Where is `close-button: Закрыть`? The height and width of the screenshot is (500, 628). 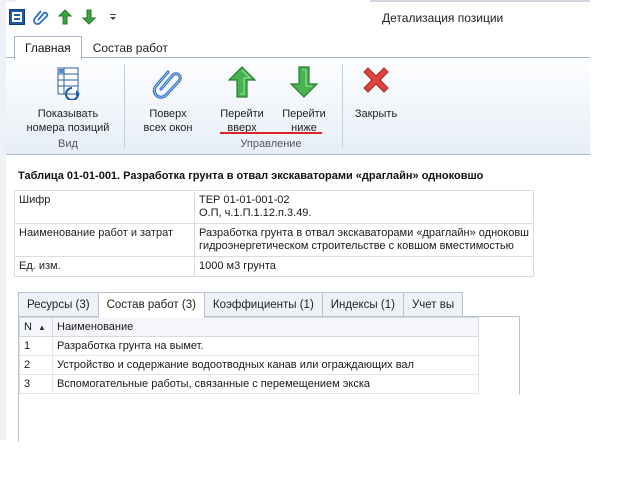
close-button: Закрыть is located at coordinates (376, 92).